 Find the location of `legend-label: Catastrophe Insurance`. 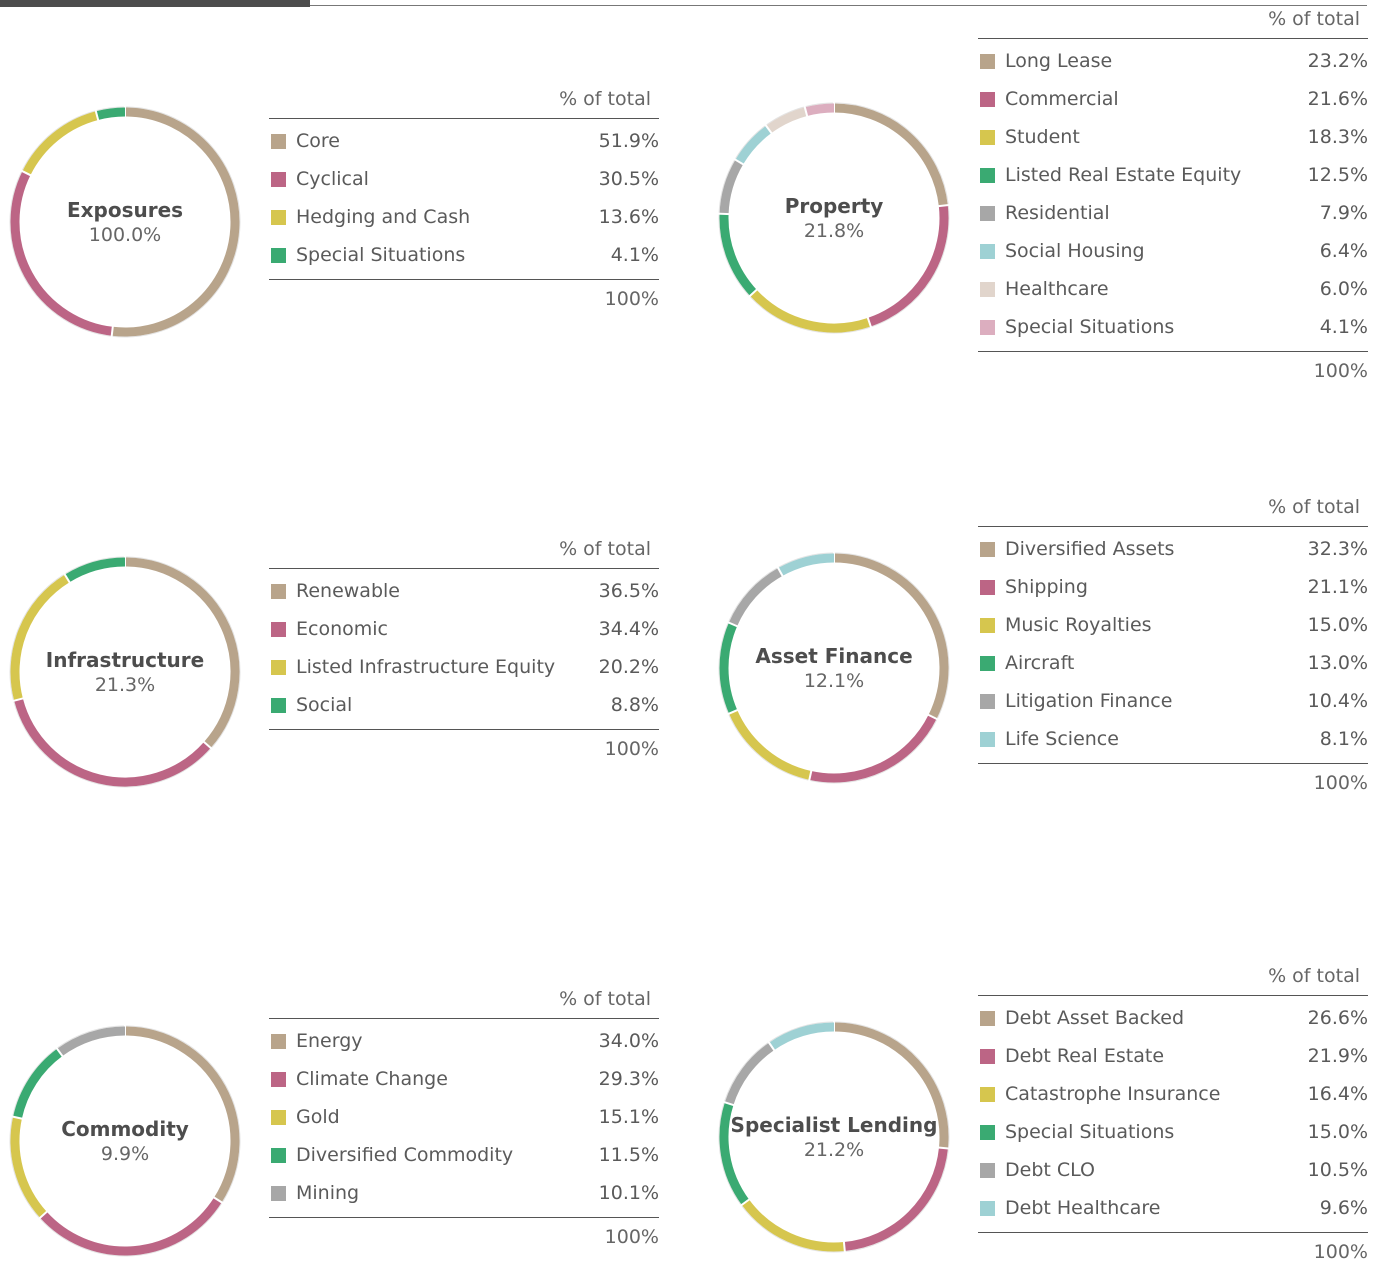

legend-label: Catastrophe Insurance is located at coordinates (1113, 1094).